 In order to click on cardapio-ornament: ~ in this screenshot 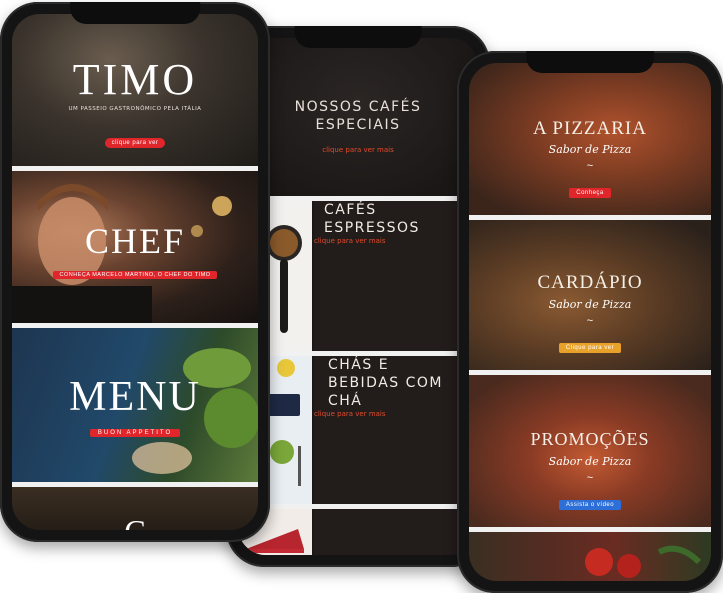, I will do `click(590, 321)`.